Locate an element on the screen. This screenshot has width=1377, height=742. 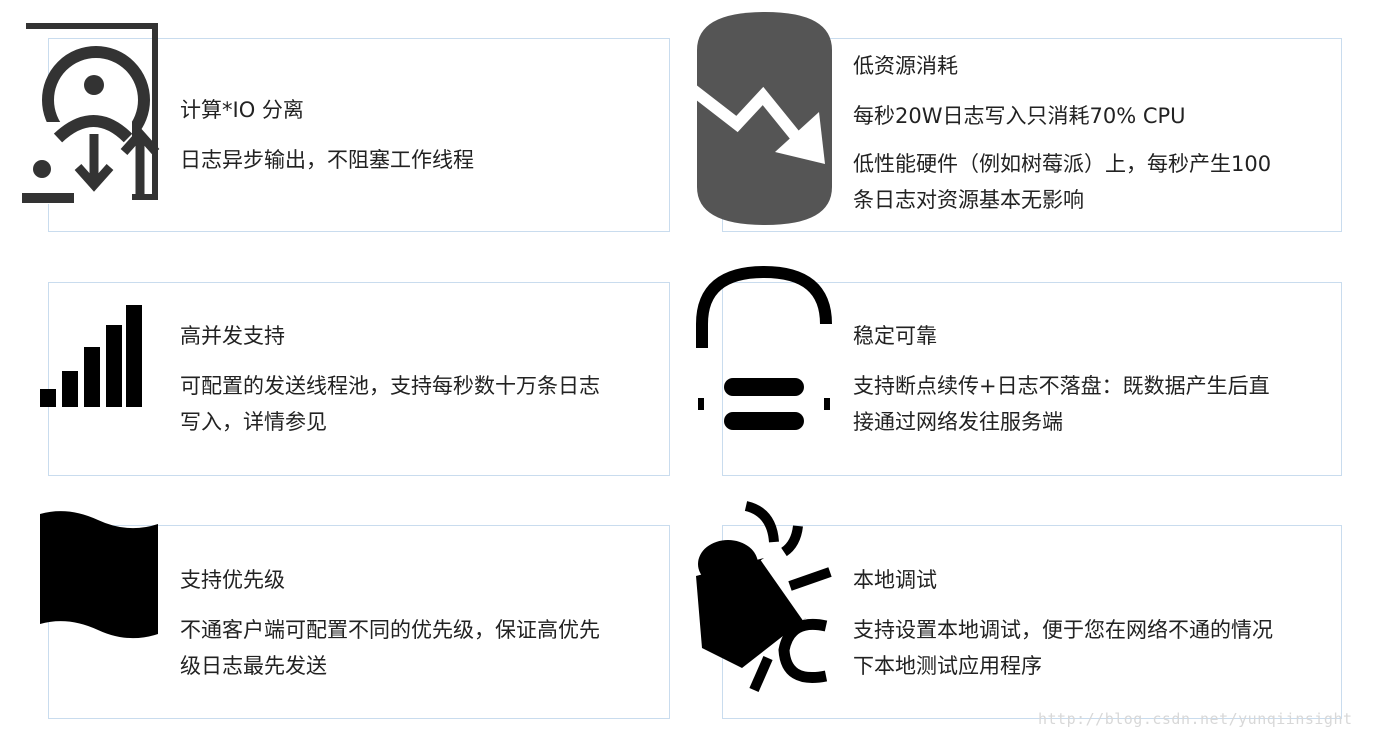
feature-text-local-debug: 本地调试 支持设置本地调试，便于您在网络不通的情况 下本地测试应用程序 is located at coordinates (1093, 623).